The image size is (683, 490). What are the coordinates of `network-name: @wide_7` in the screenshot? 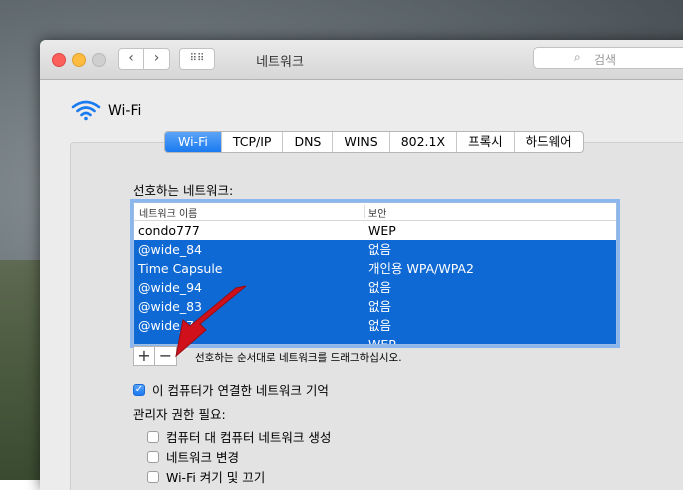 It's located at (166, 325).